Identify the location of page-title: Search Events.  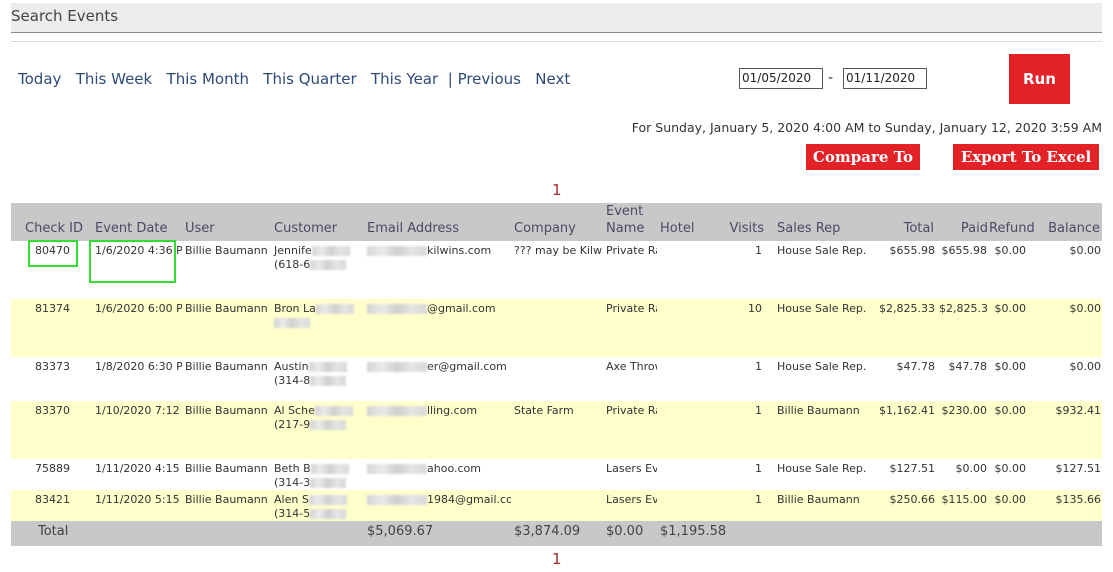
(65, 16).